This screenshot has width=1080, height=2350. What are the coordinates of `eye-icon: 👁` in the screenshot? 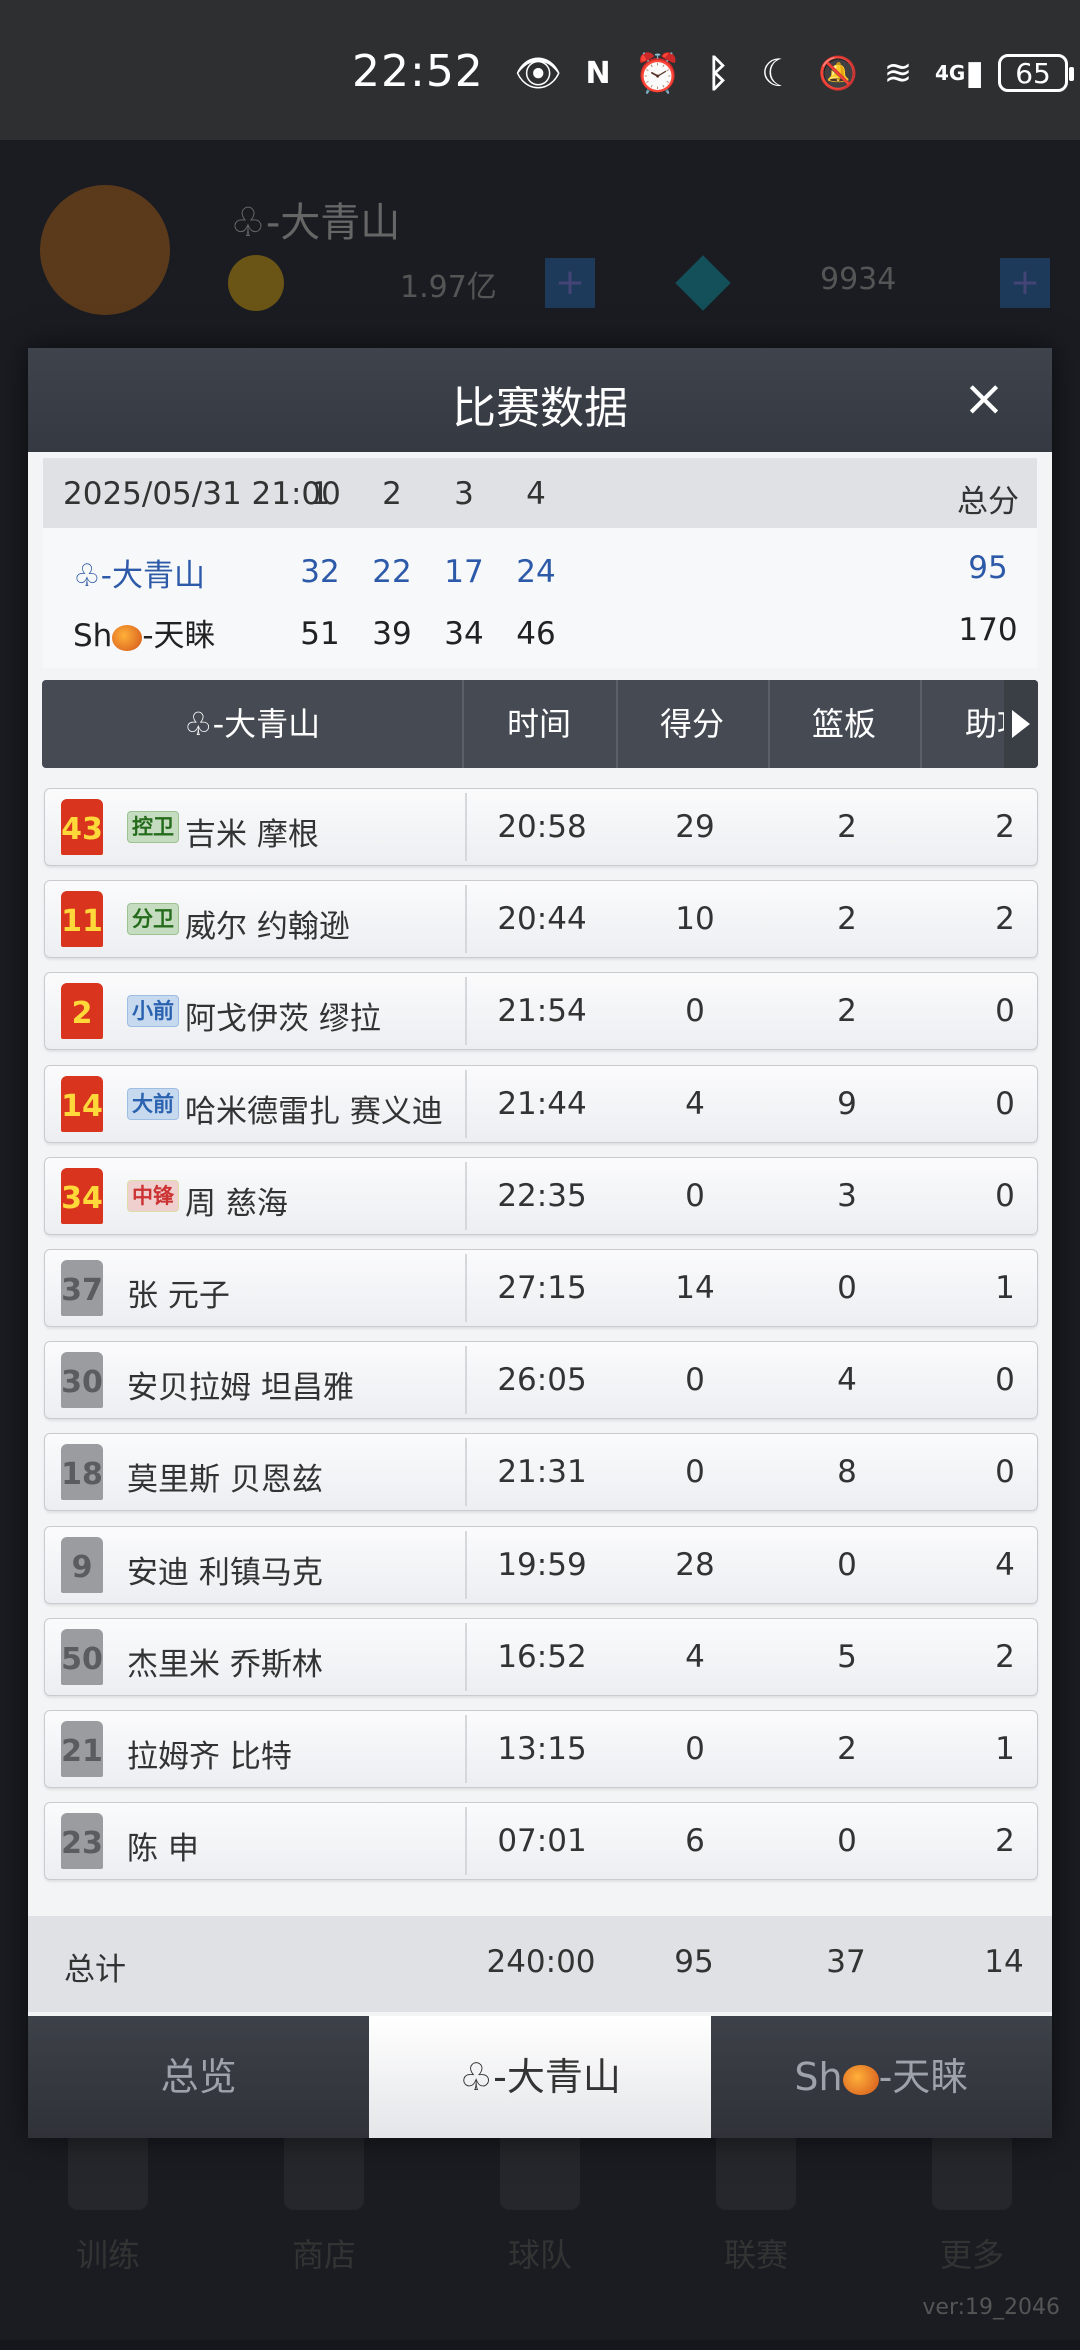 It's located at (538, 72).